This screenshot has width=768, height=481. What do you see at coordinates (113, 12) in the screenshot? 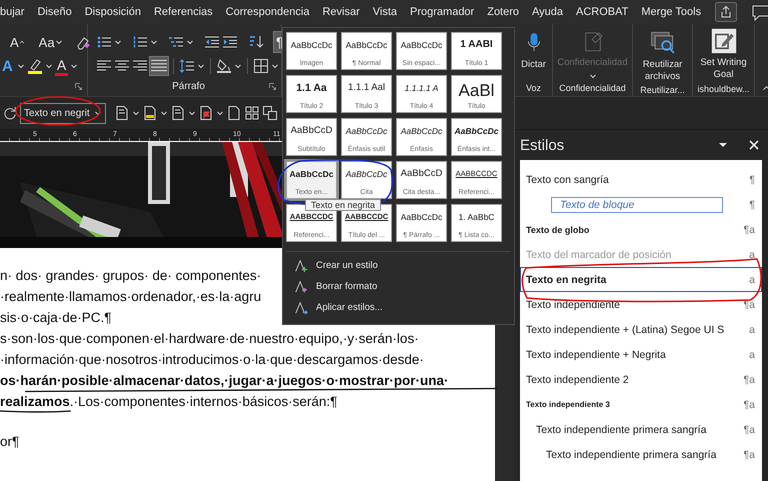
I see `menu-tab: Disposición` at bounding box center [113, 12].